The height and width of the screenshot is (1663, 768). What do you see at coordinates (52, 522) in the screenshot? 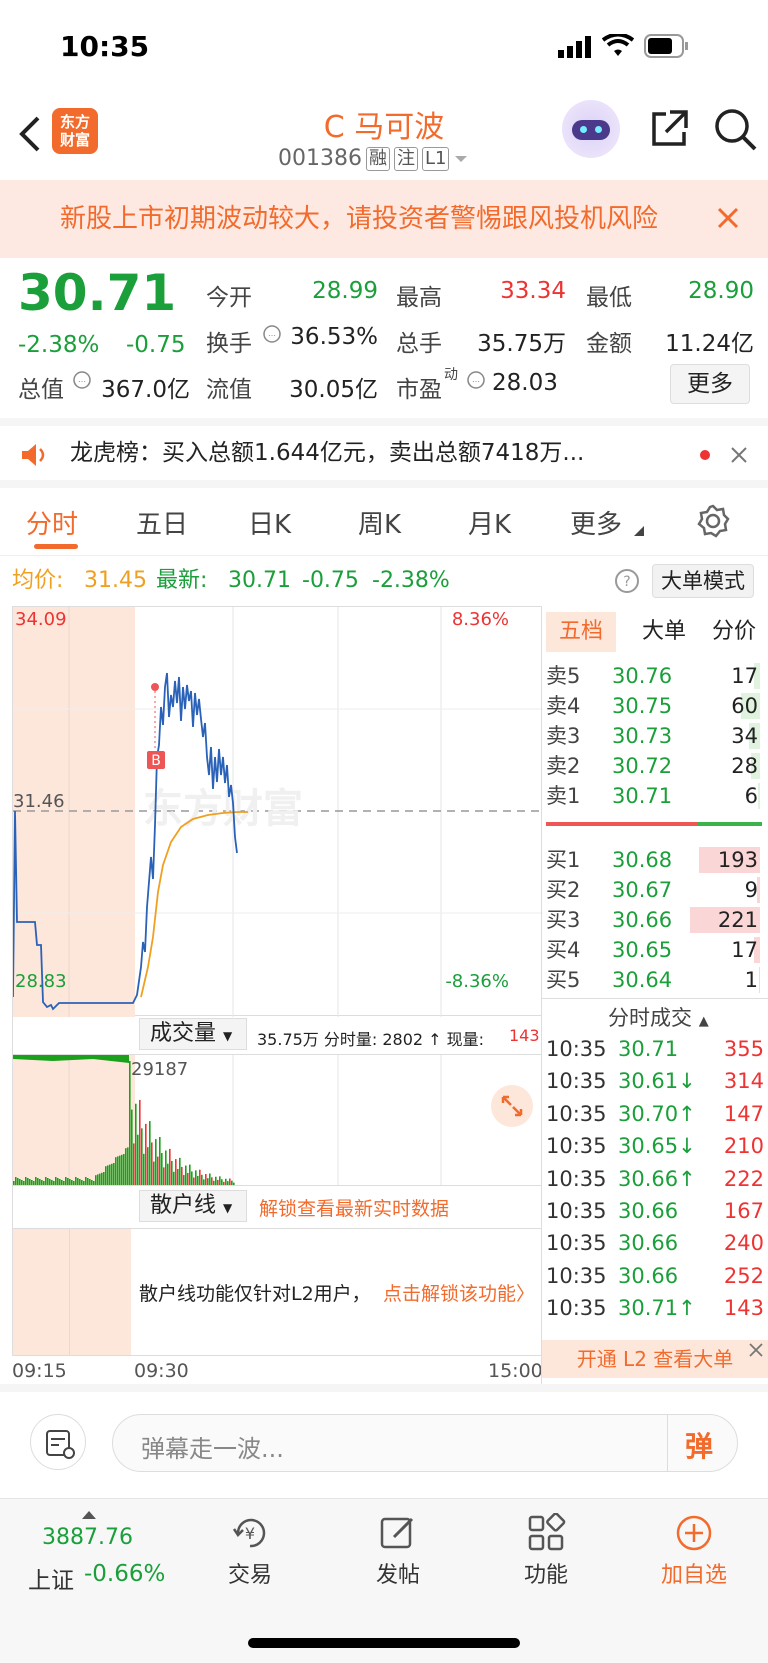
I see `tab-intraday: 分时` at bounding box center [52, 522].